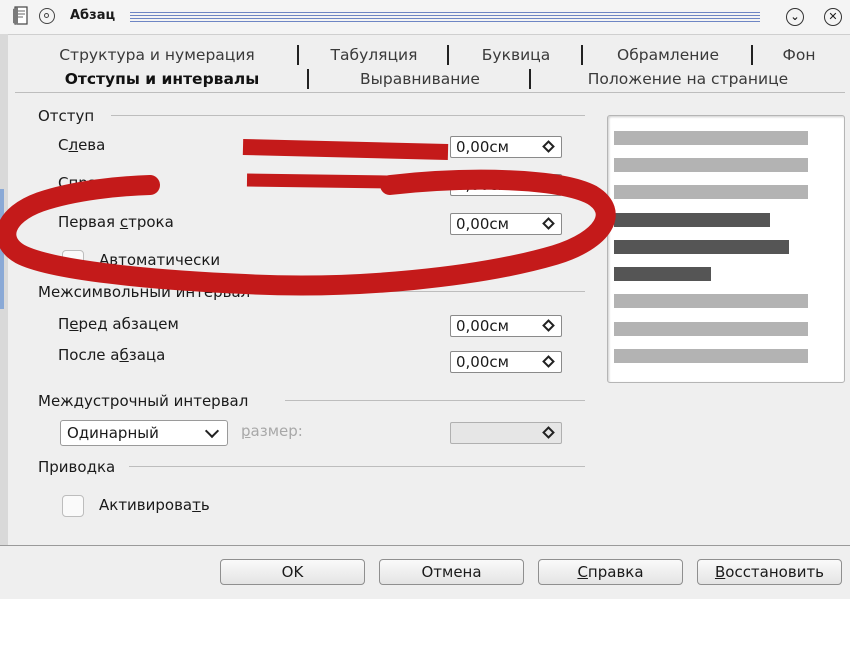  I want to click on annotation-ellipse, so click(308, 232).